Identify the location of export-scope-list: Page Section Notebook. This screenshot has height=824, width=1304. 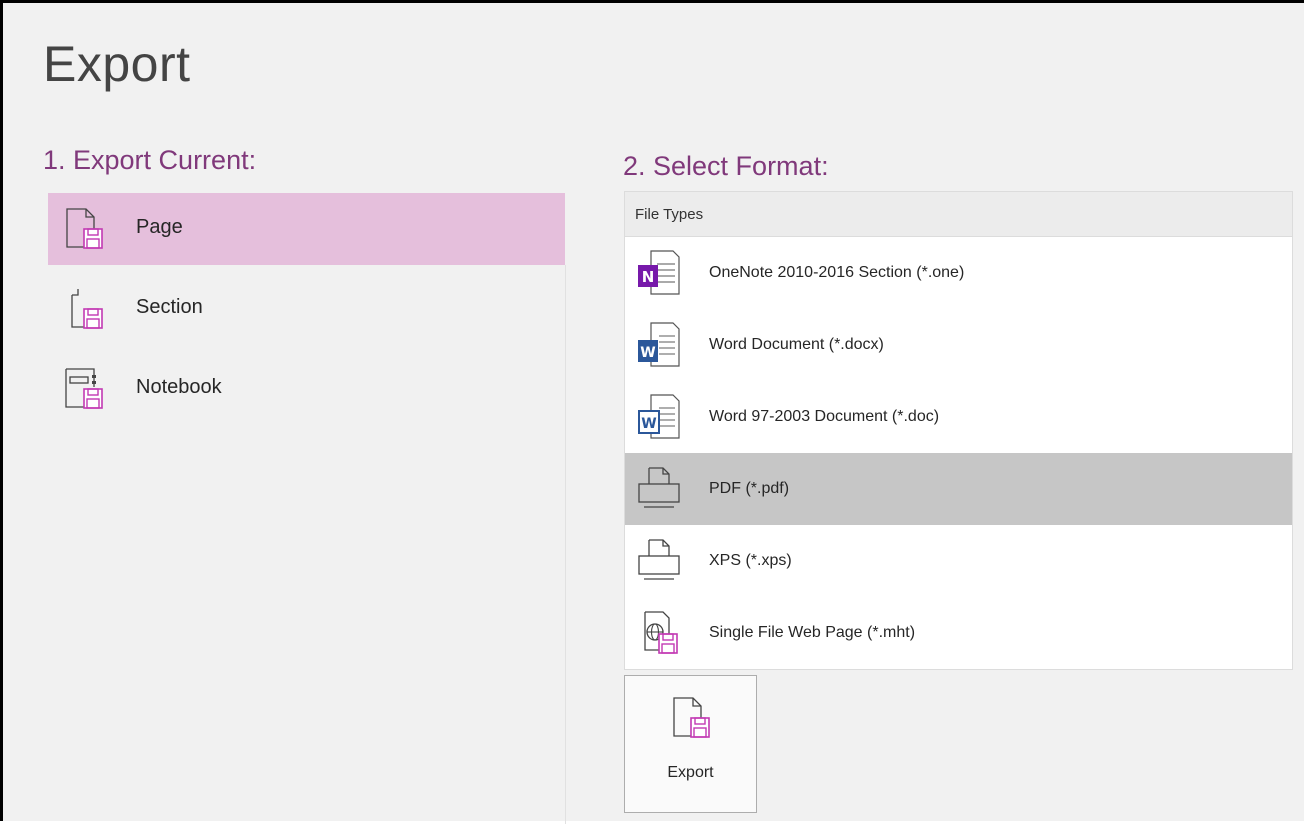
(306, 313).